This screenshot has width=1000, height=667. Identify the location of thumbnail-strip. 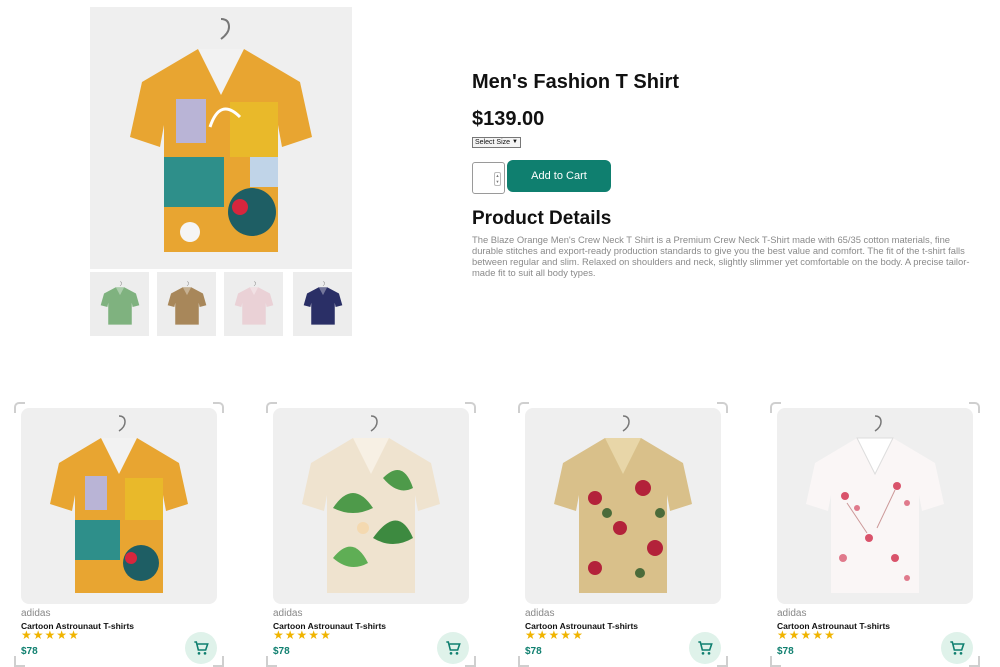
(221, 304).